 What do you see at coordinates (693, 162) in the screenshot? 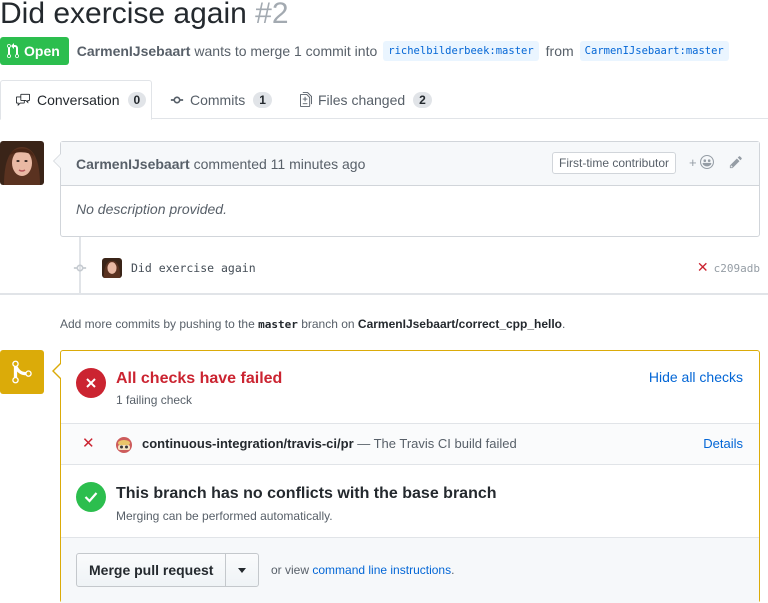
I see `add-reaction-label: +` at bounding box center [693, 162].